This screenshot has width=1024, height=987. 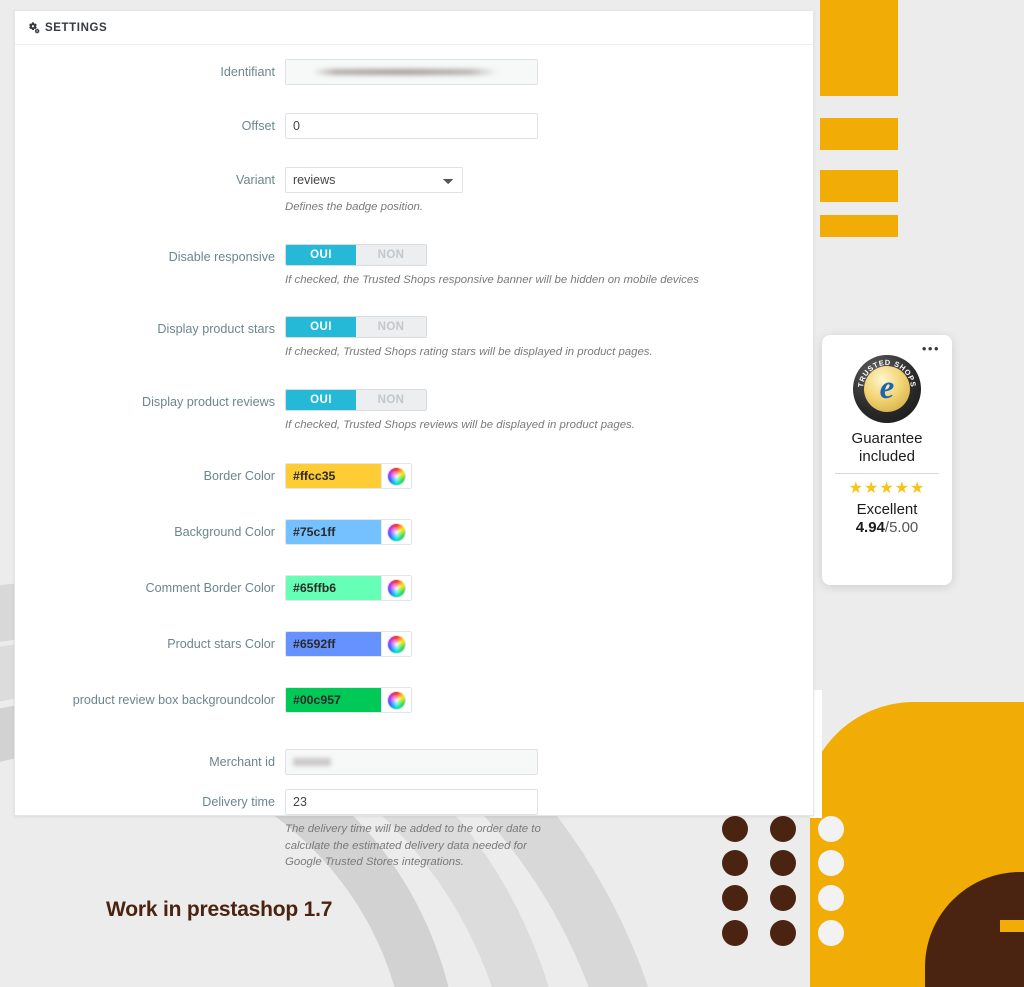 I want to click on delivery-time-input, so click(x=411, y=802).